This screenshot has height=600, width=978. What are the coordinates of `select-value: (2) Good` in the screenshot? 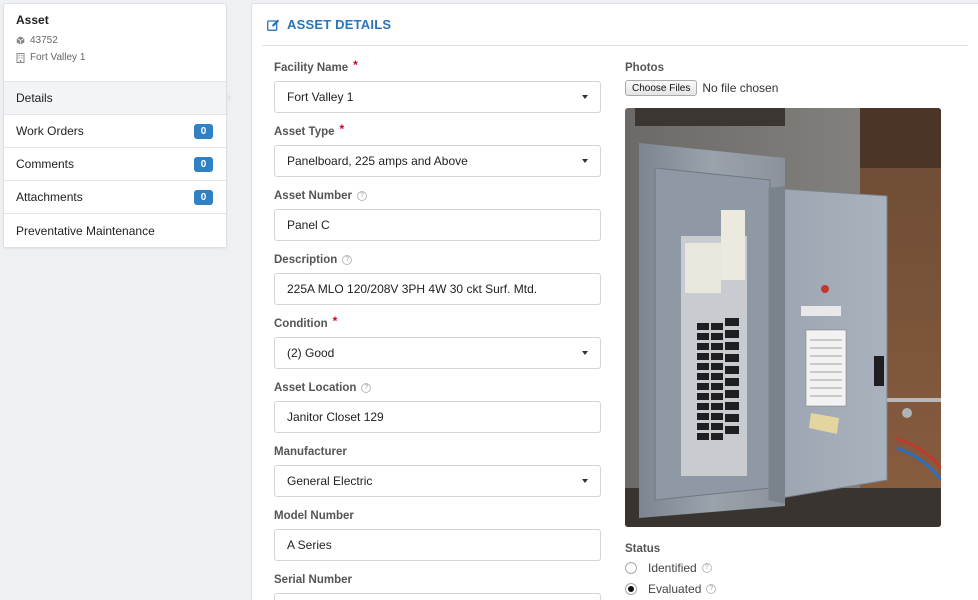 It's located at (311, 353).